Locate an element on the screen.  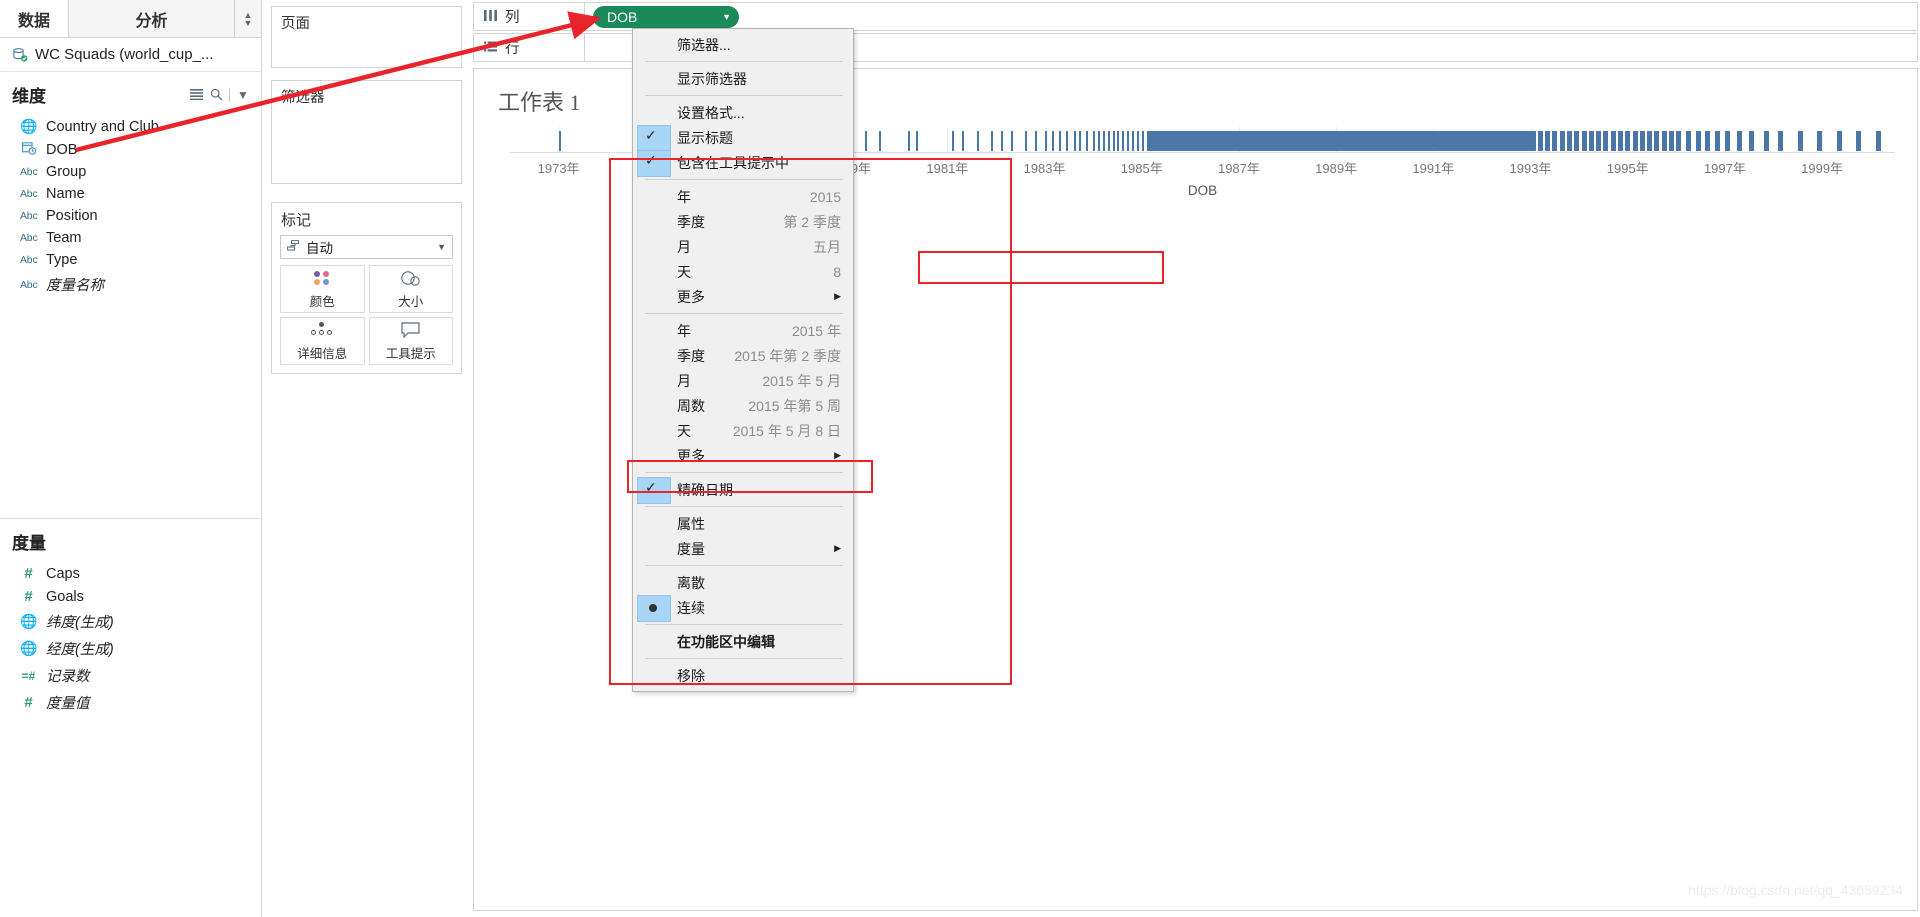
field-measure-names: Abc 度量名称 is located at coordinates (130, 284).